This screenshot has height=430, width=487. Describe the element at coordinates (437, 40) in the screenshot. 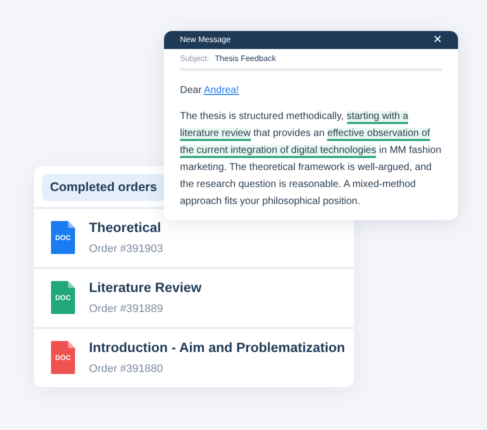

I see `close-button: ✕` at that location.